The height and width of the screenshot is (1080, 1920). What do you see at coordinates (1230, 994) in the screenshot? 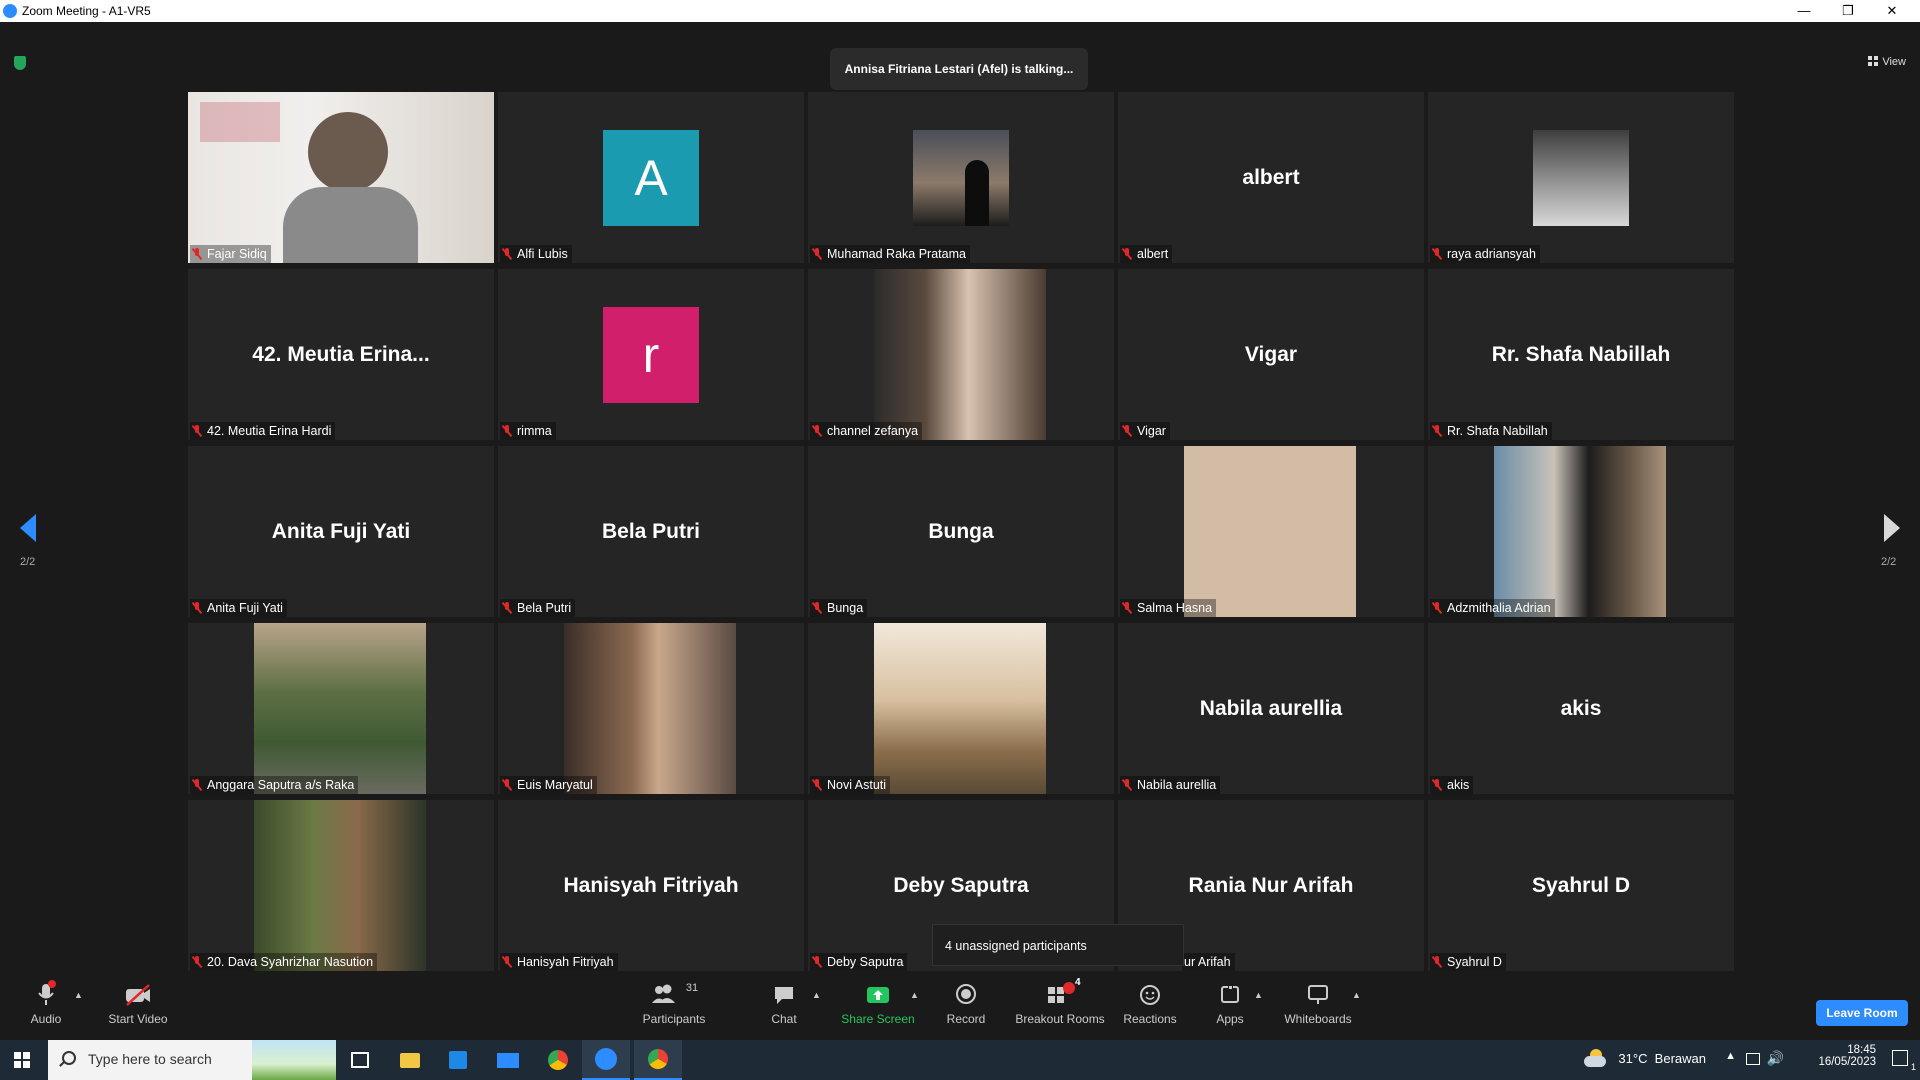
I see `apps-icon` at bounding box center [1230, 994].